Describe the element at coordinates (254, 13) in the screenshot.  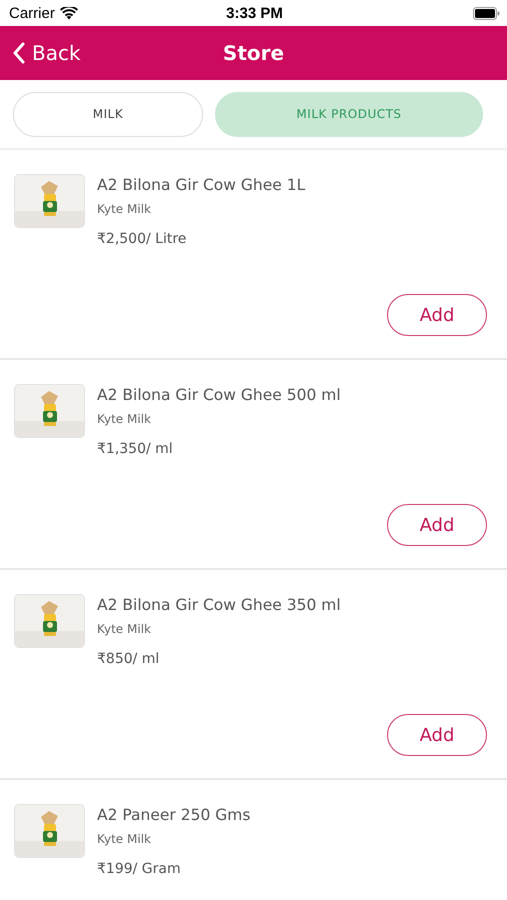
I see `status-time: 3:33 PM` at that location.